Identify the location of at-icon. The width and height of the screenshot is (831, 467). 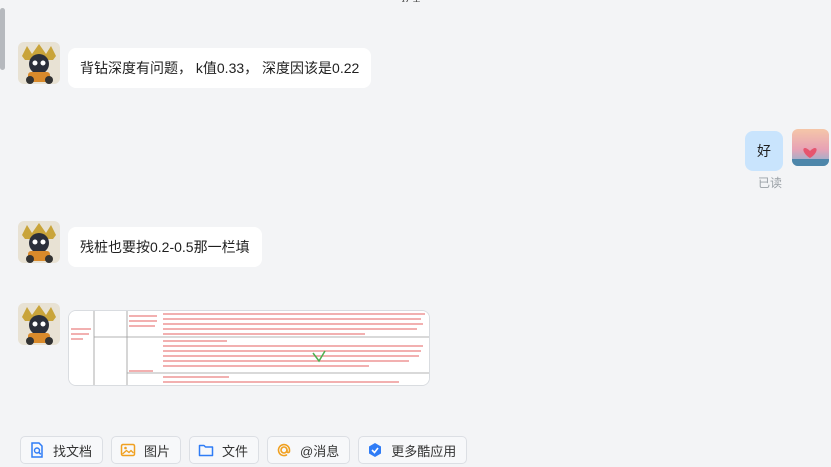
(284, 450).